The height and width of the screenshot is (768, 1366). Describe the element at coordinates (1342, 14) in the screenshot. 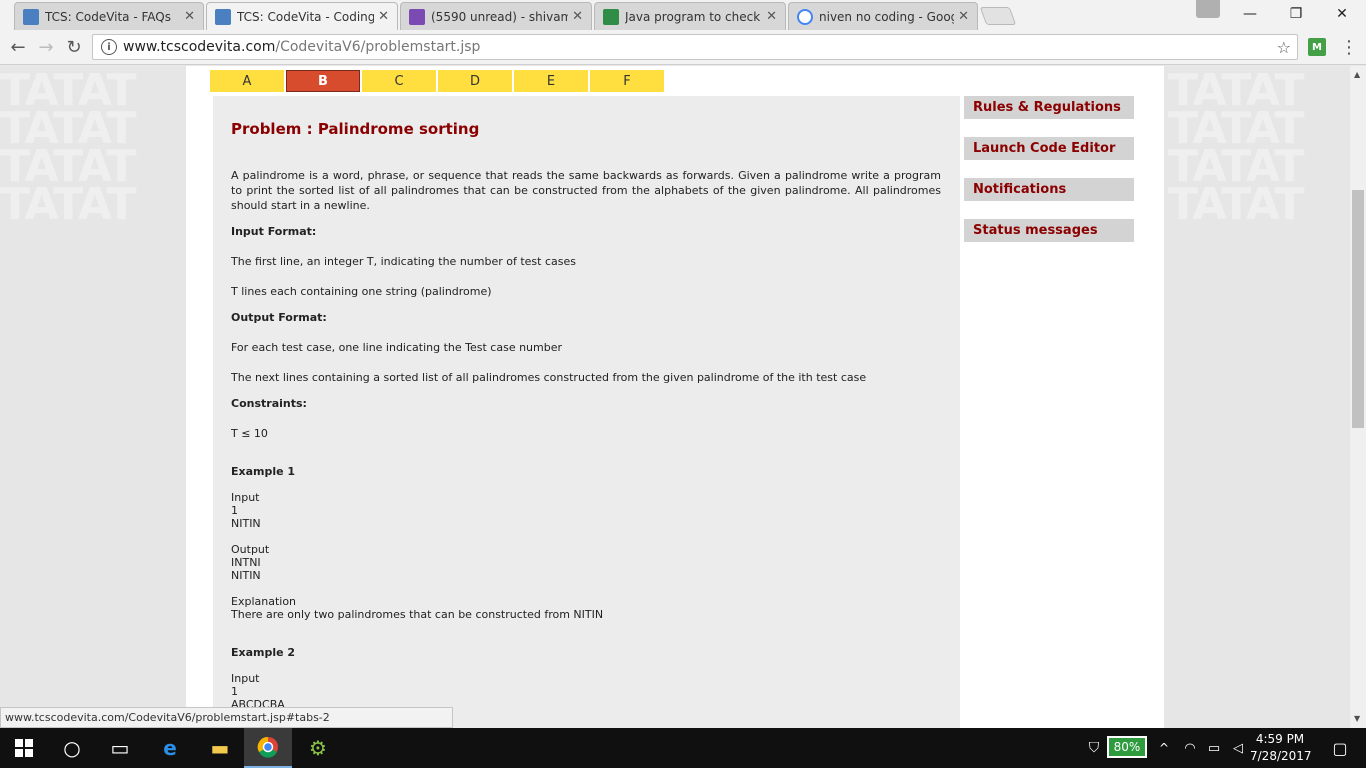

I see `close-window-button: ✕` at that location.